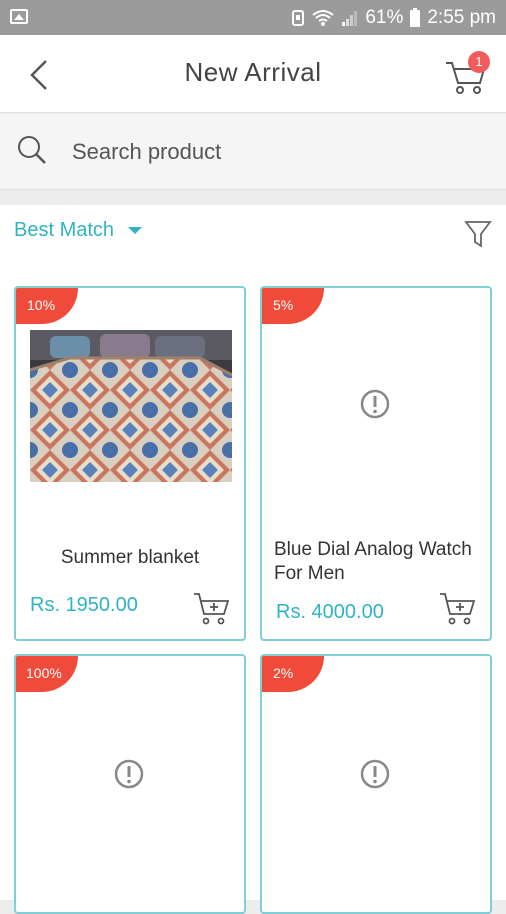 The height and width of the screenshot is (914, 506). I want to click on battery-icon, so click(415, 17).